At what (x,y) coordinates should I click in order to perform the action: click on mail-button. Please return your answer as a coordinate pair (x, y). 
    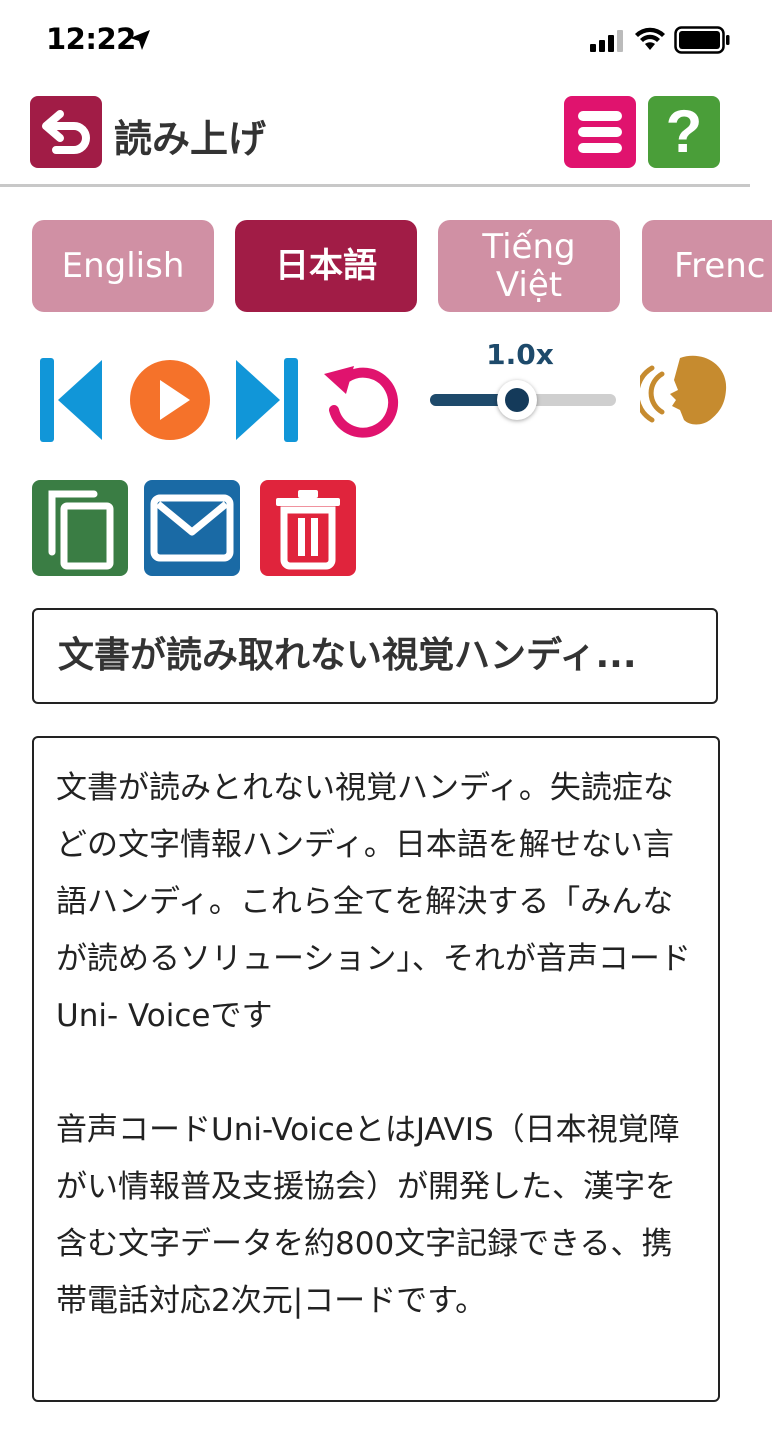
    Looking at the image, I should click on (192, 528).